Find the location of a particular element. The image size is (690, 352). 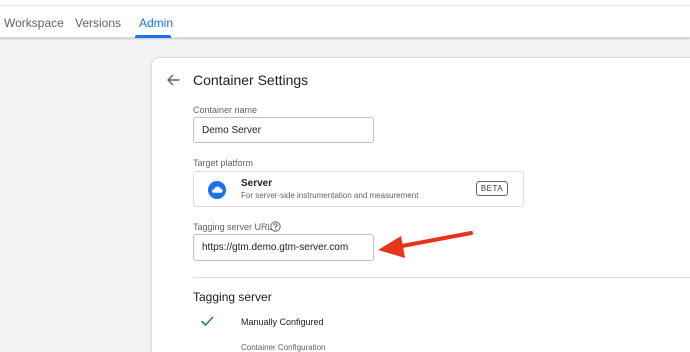

cloud-icon is located at coordinates (217, 190).